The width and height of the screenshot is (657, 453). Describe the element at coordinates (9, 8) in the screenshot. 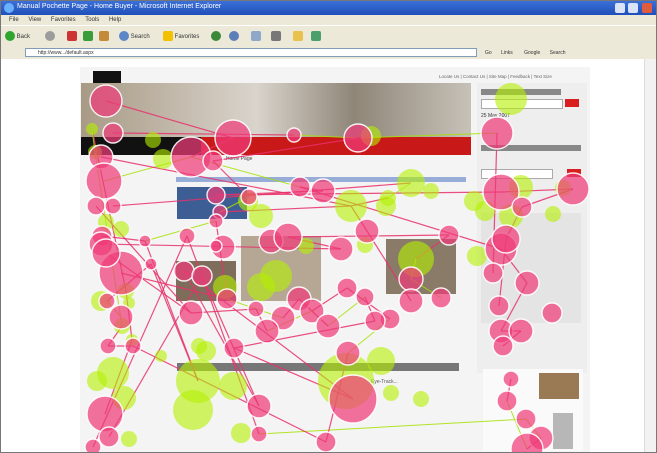

I see `ie-icon` at that location.